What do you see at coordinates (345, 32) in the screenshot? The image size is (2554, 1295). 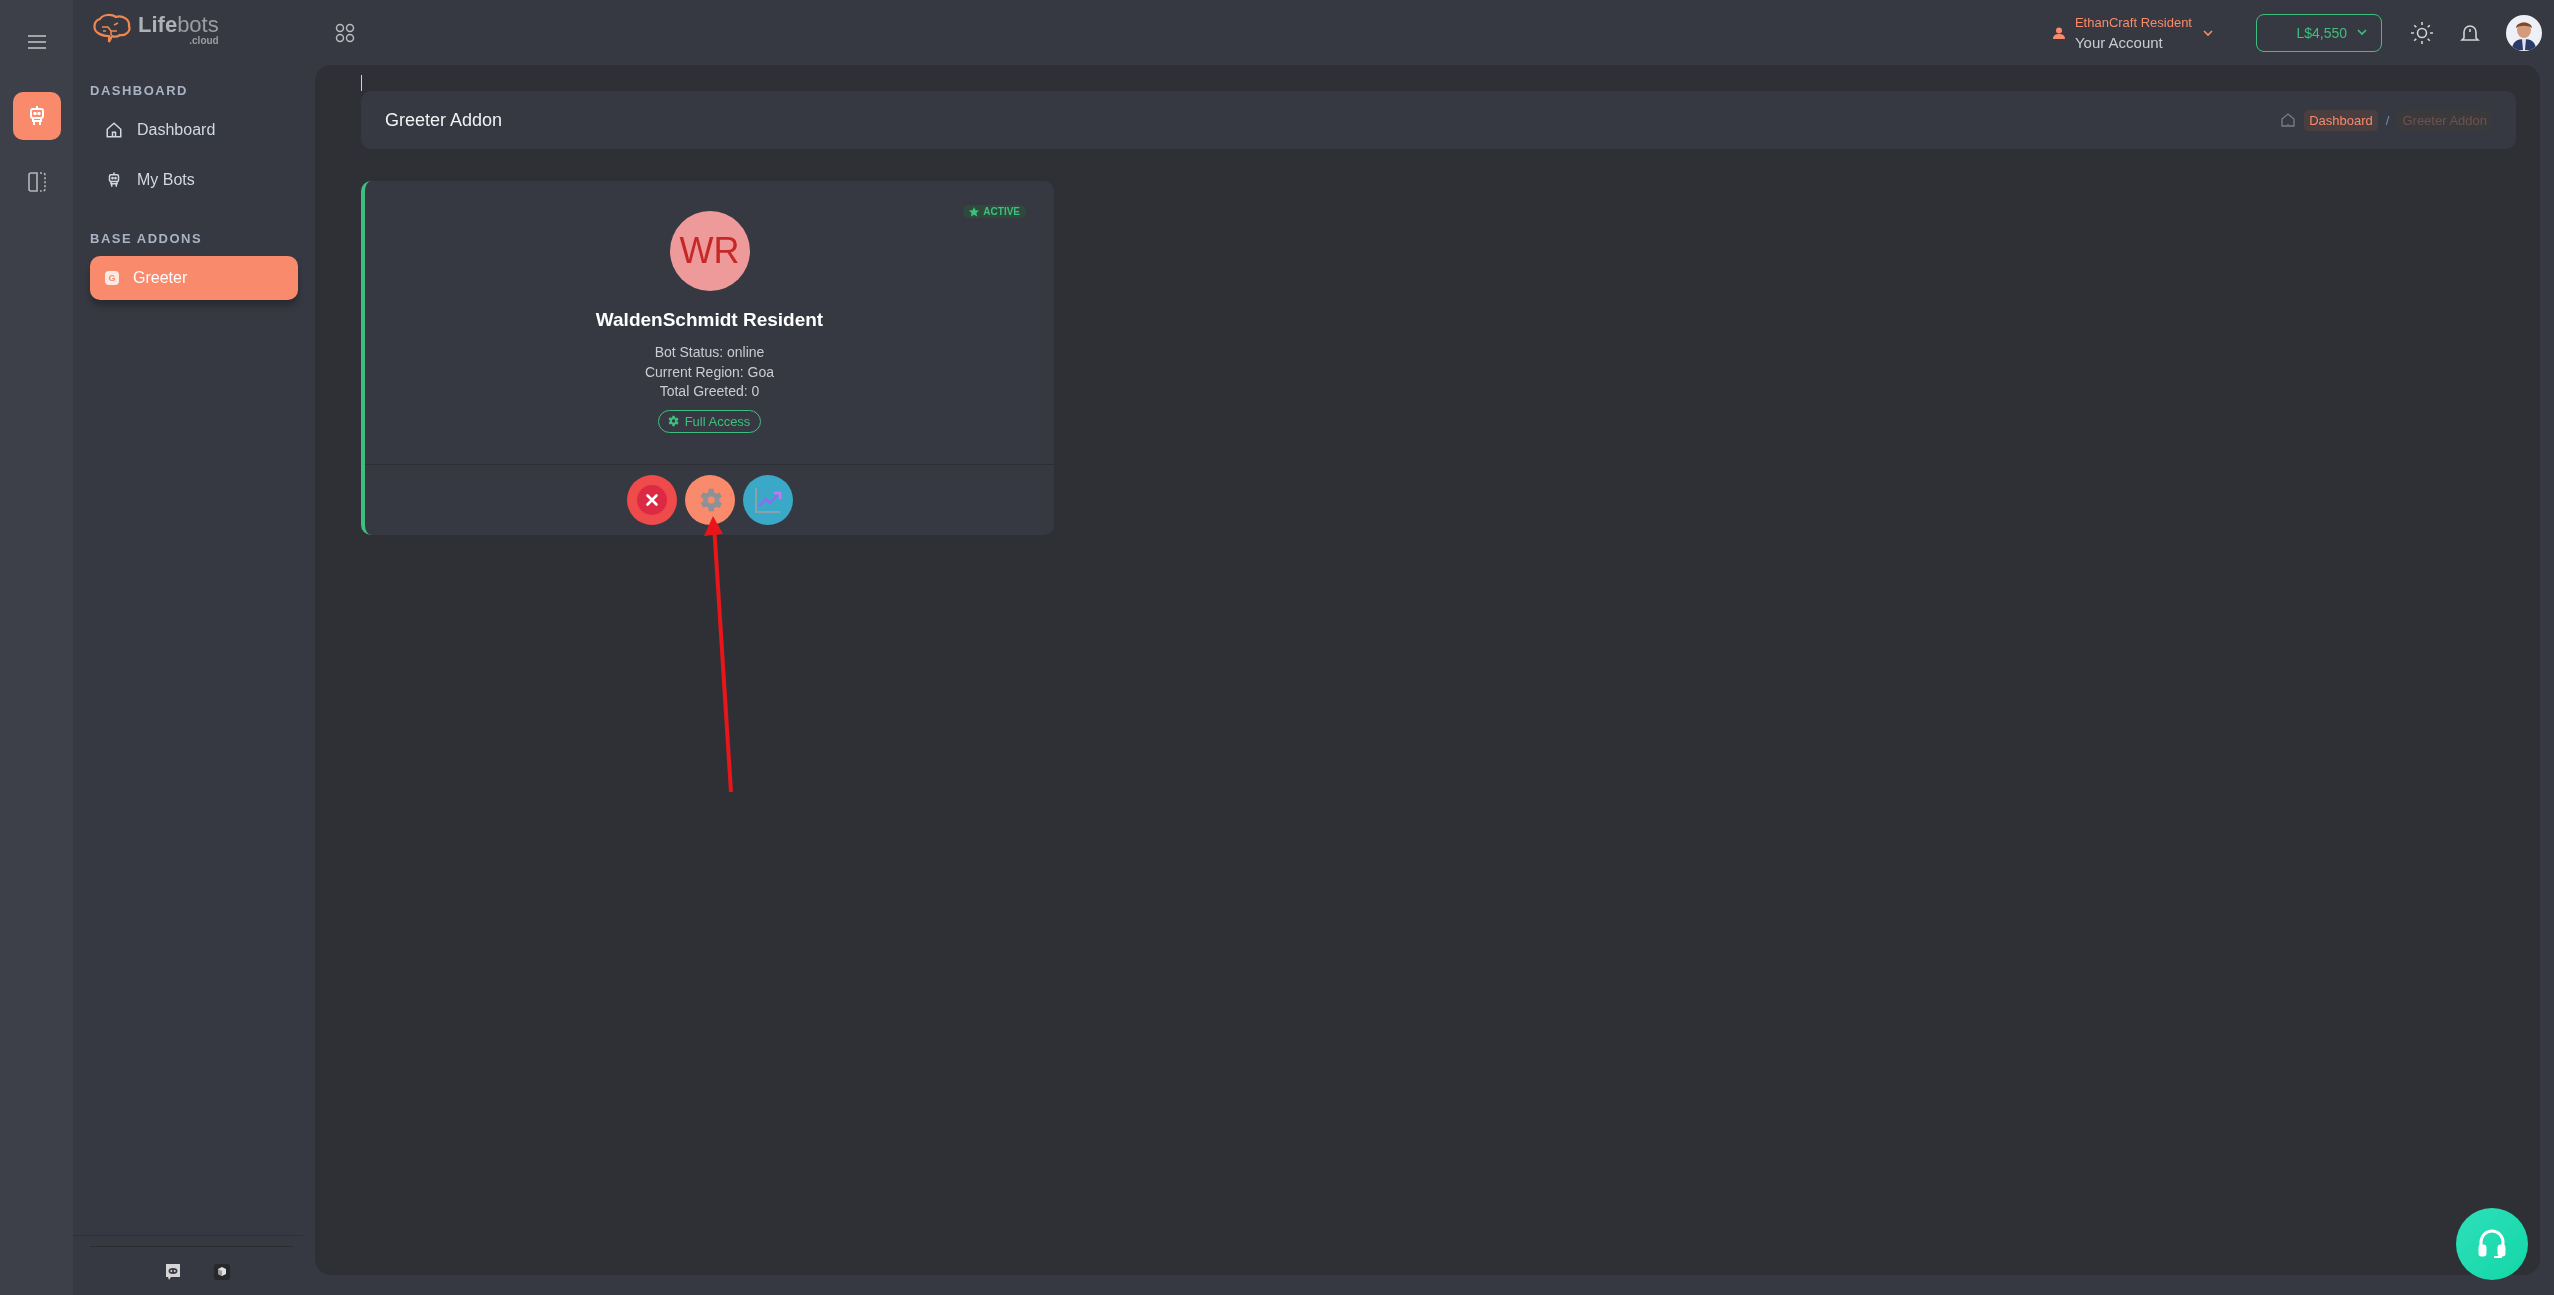 I see `apps-icon` at bounding box center [345, 32].